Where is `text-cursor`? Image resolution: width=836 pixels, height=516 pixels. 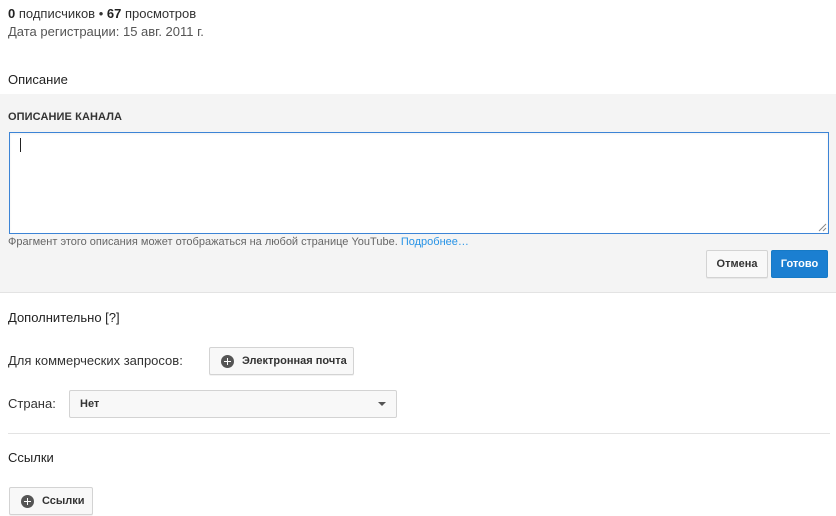 text-cursor is located at coordinates (20, 145).